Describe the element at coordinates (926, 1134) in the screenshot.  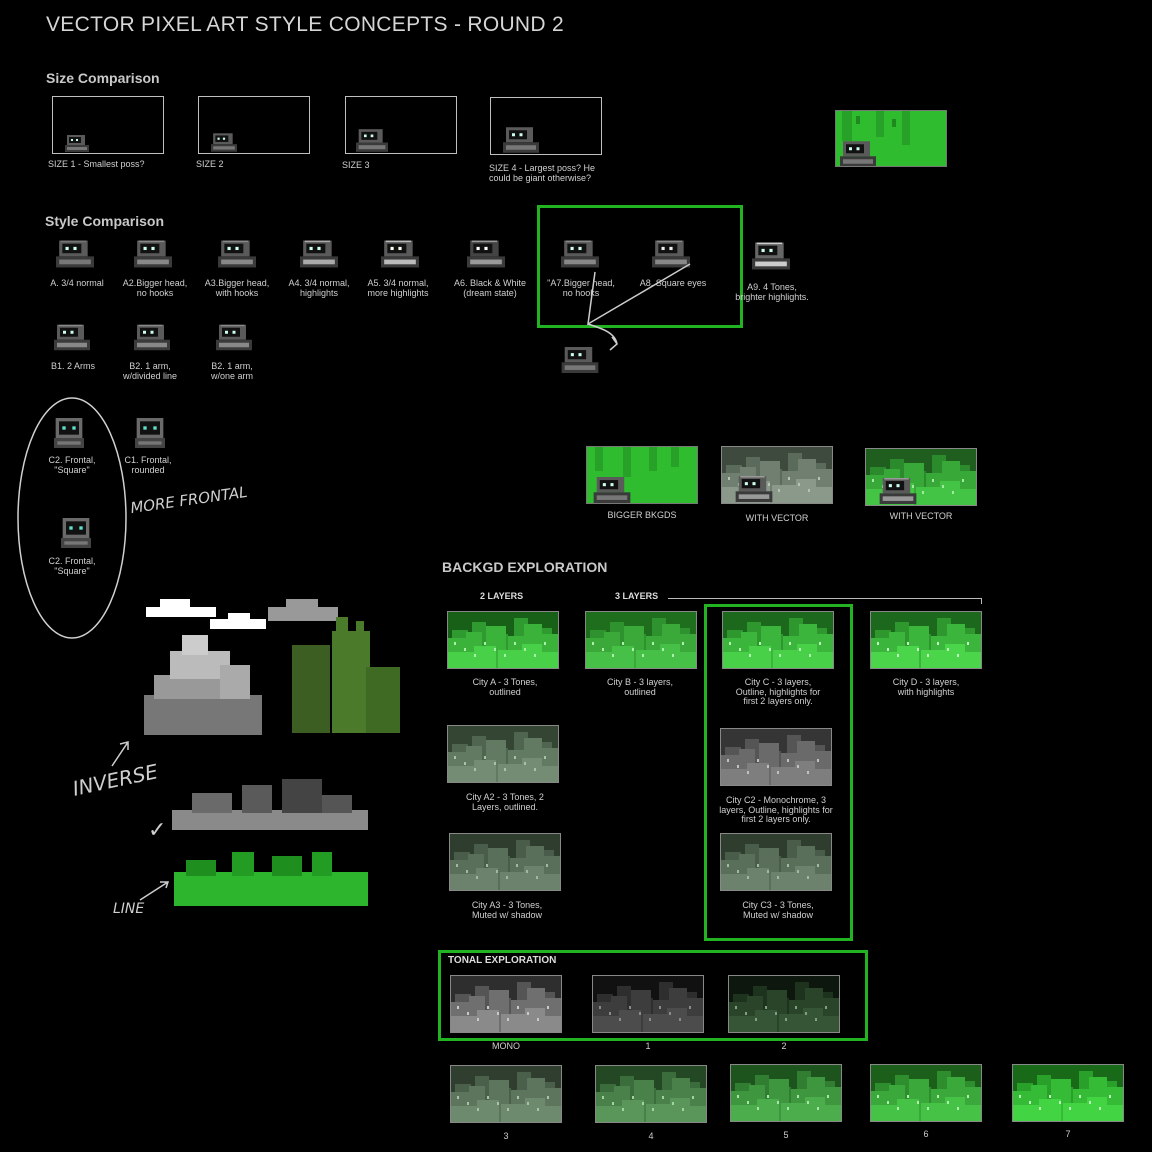
I see `tonal-label-7: 6` at that location.